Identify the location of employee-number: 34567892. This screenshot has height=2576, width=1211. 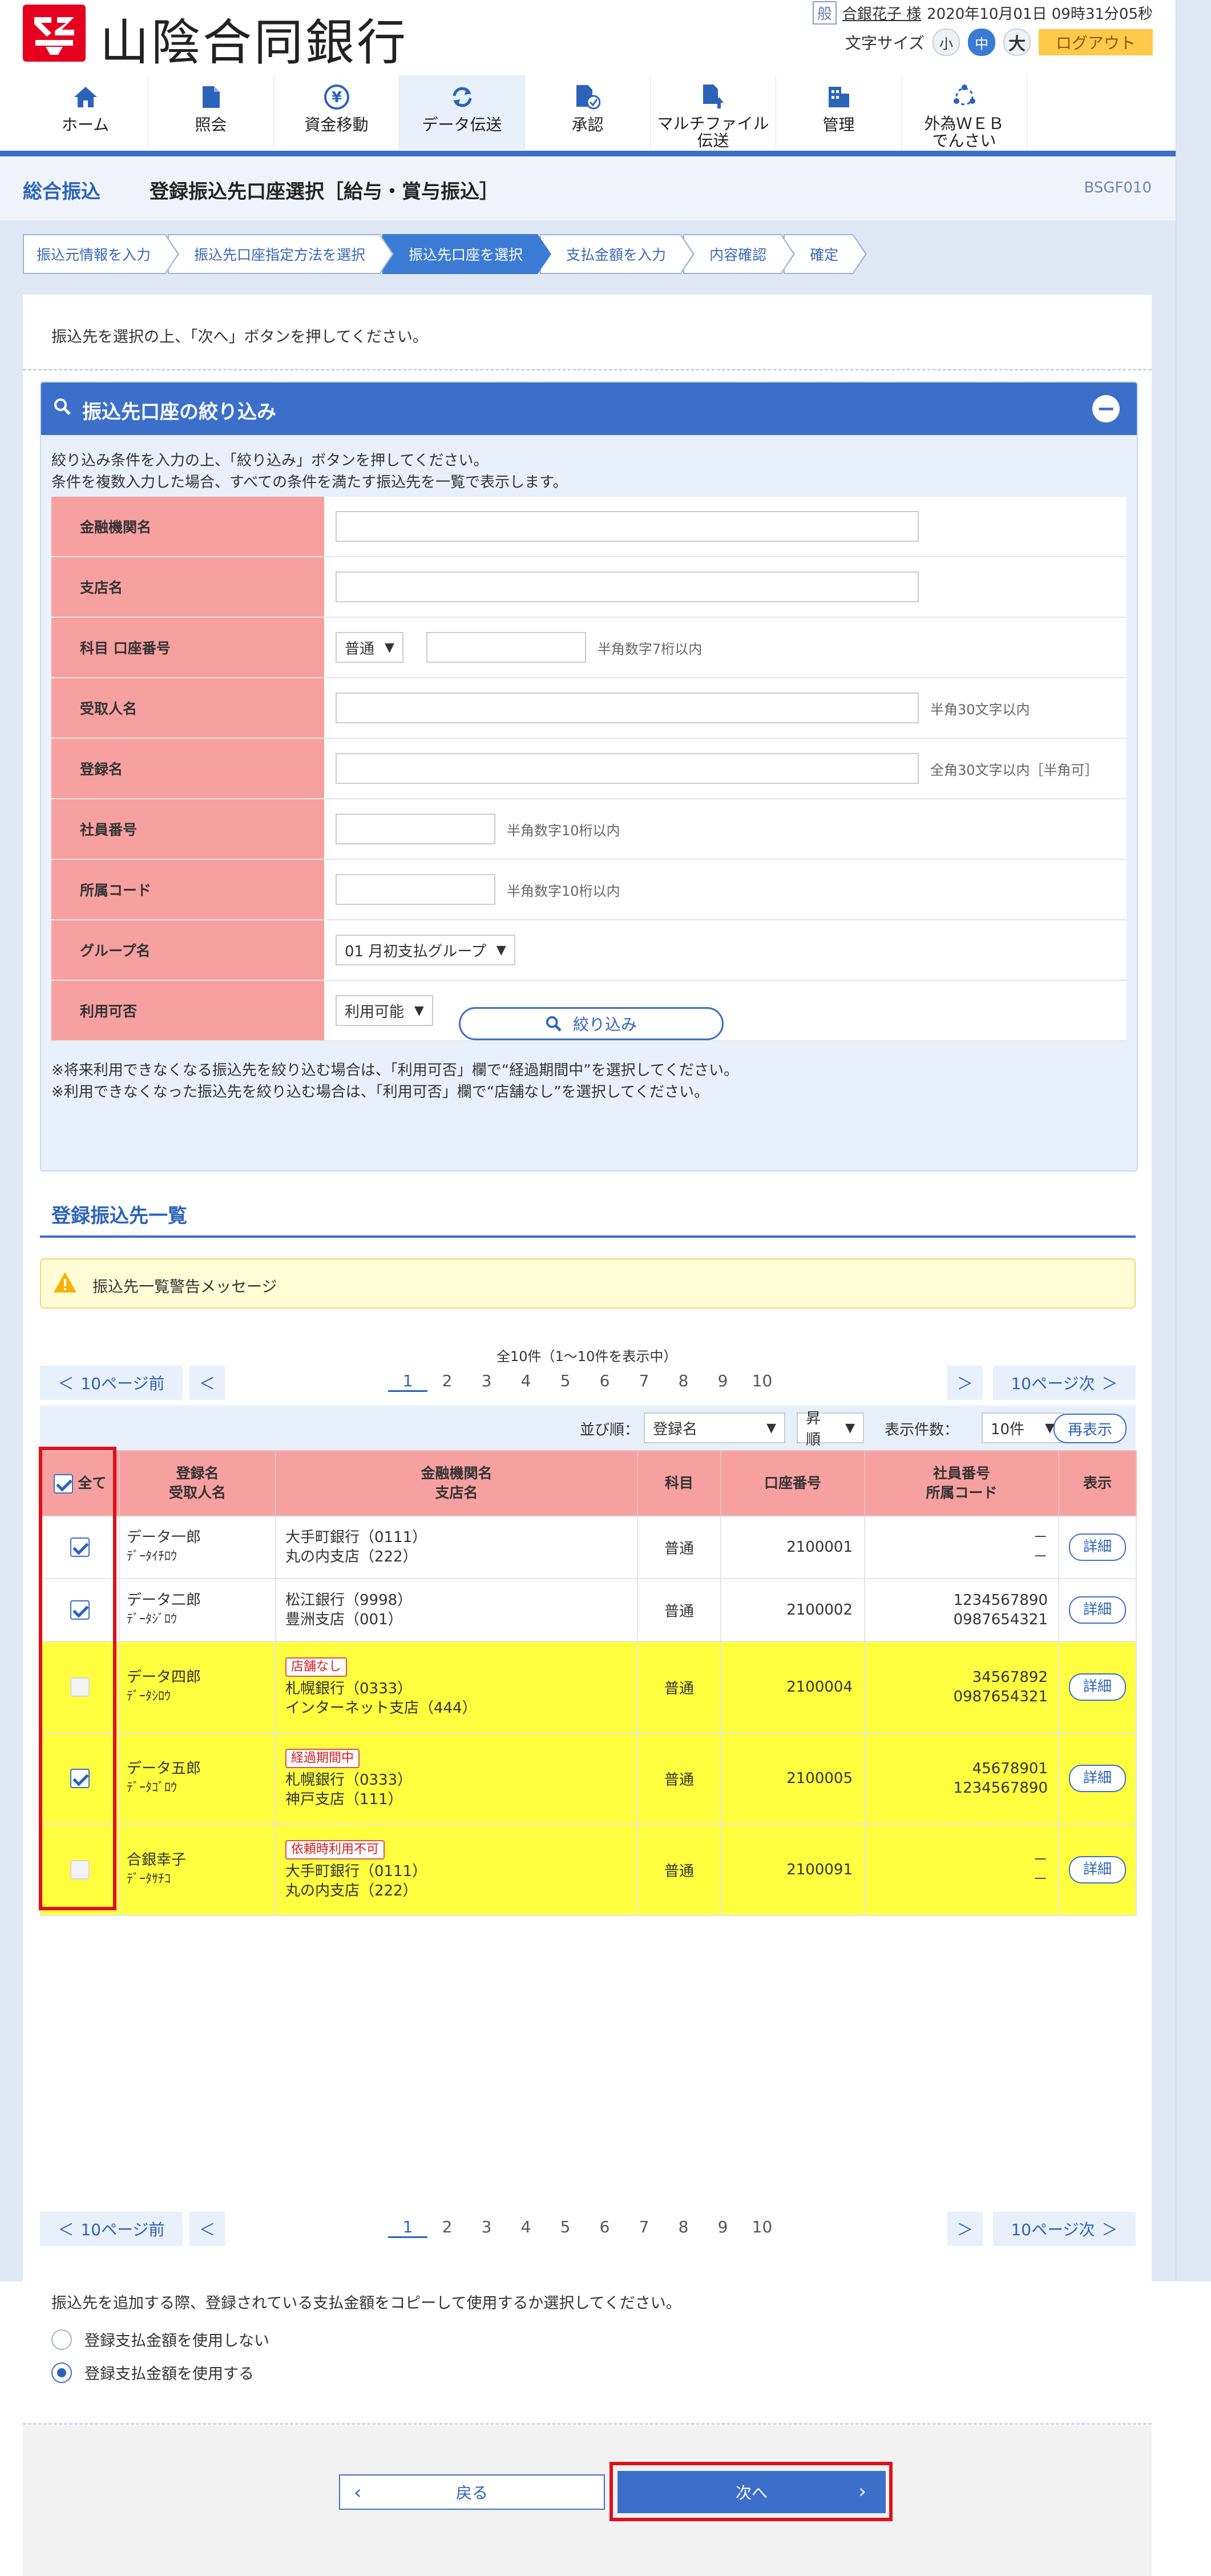
(1010, 1677).